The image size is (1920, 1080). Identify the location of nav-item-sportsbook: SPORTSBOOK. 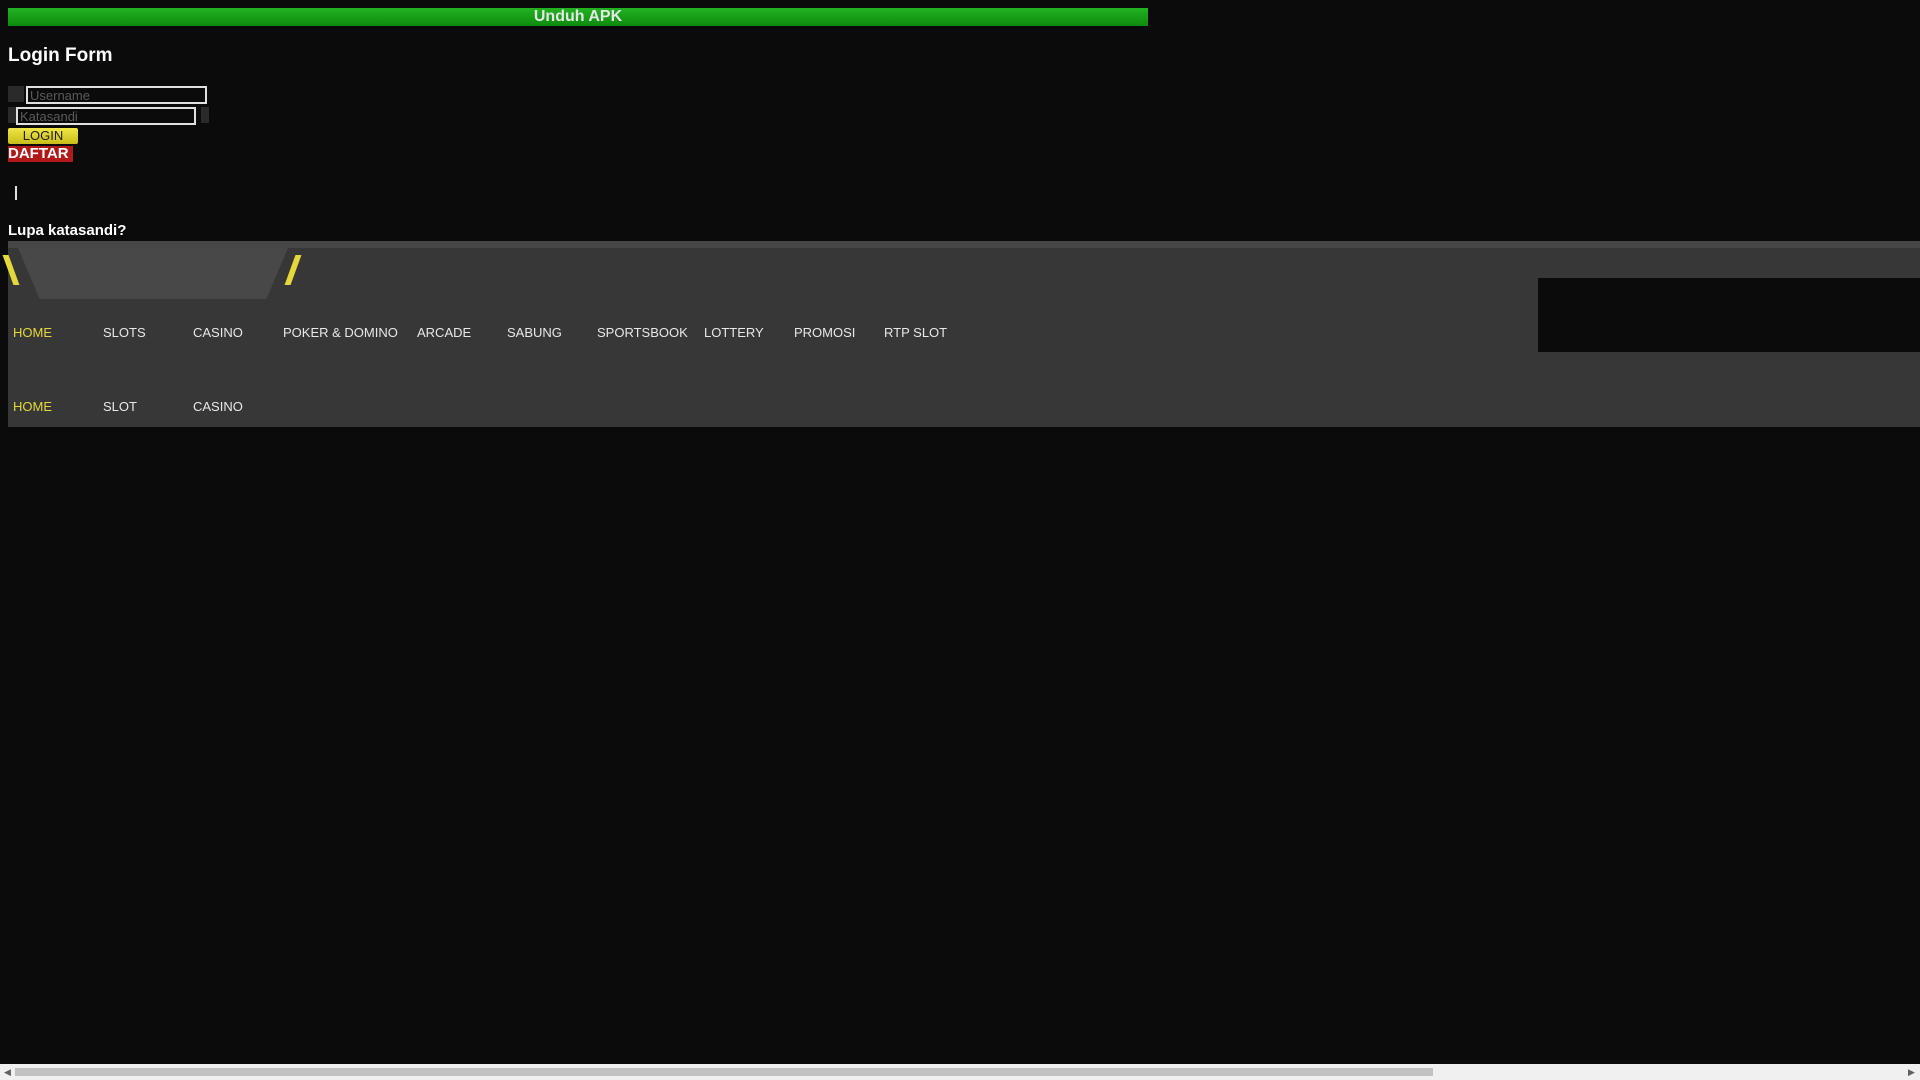
(642, 332).